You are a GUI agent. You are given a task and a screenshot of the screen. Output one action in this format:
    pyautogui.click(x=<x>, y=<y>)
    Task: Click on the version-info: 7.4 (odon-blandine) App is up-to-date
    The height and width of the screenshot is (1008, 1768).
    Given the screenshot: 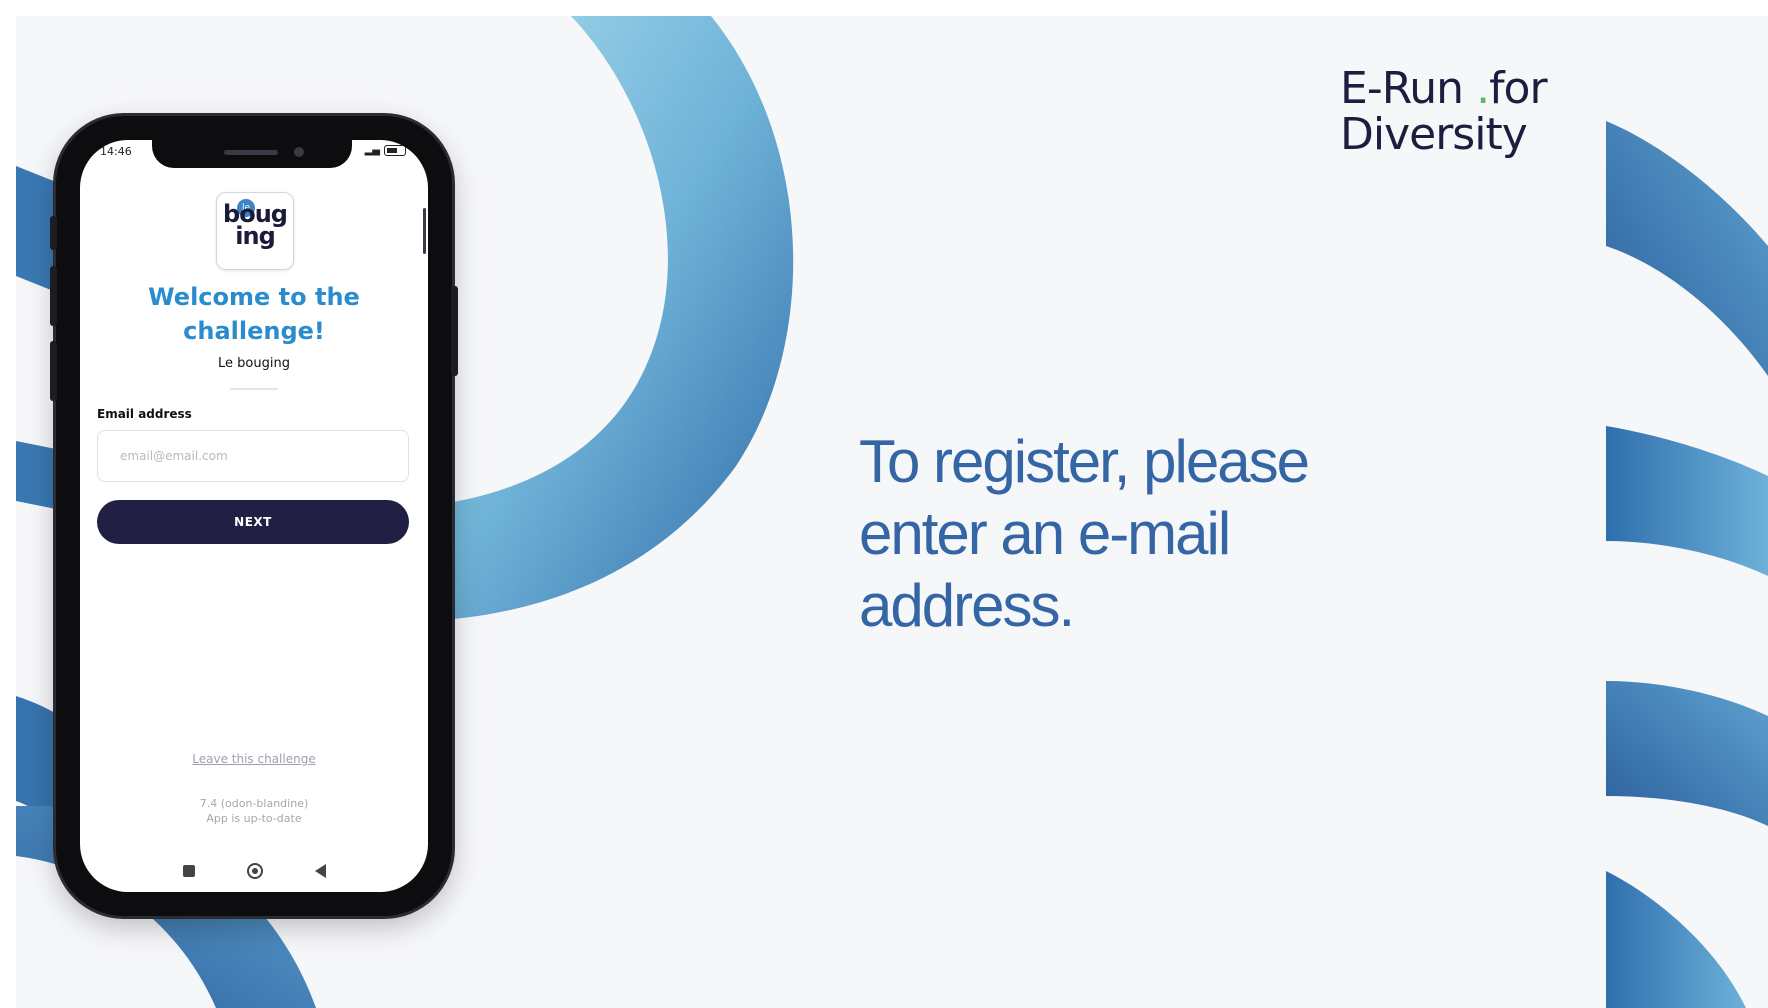 What is the action you would take?
    pyautogui.click(x=254, y=811)
    